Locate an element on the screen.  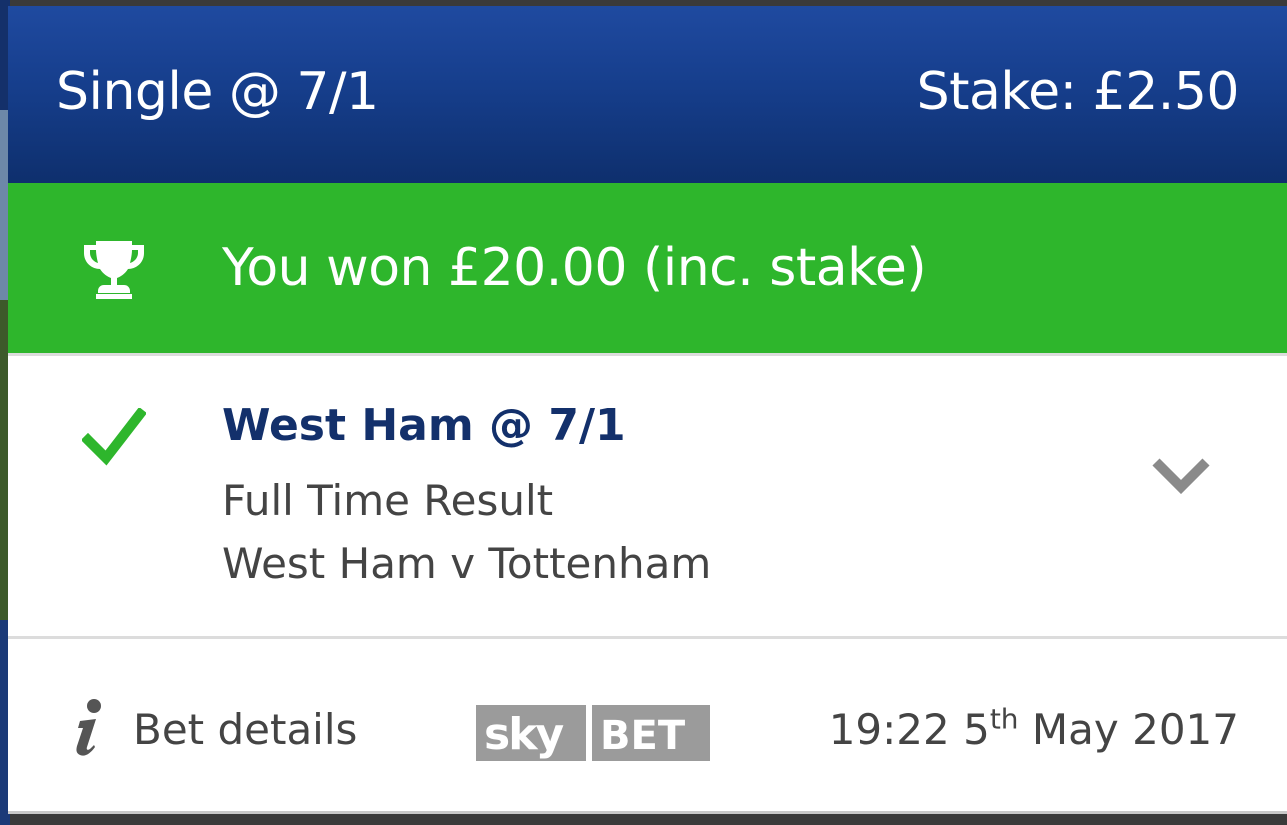
checkmark-icon is located at coordinates (114, 437).